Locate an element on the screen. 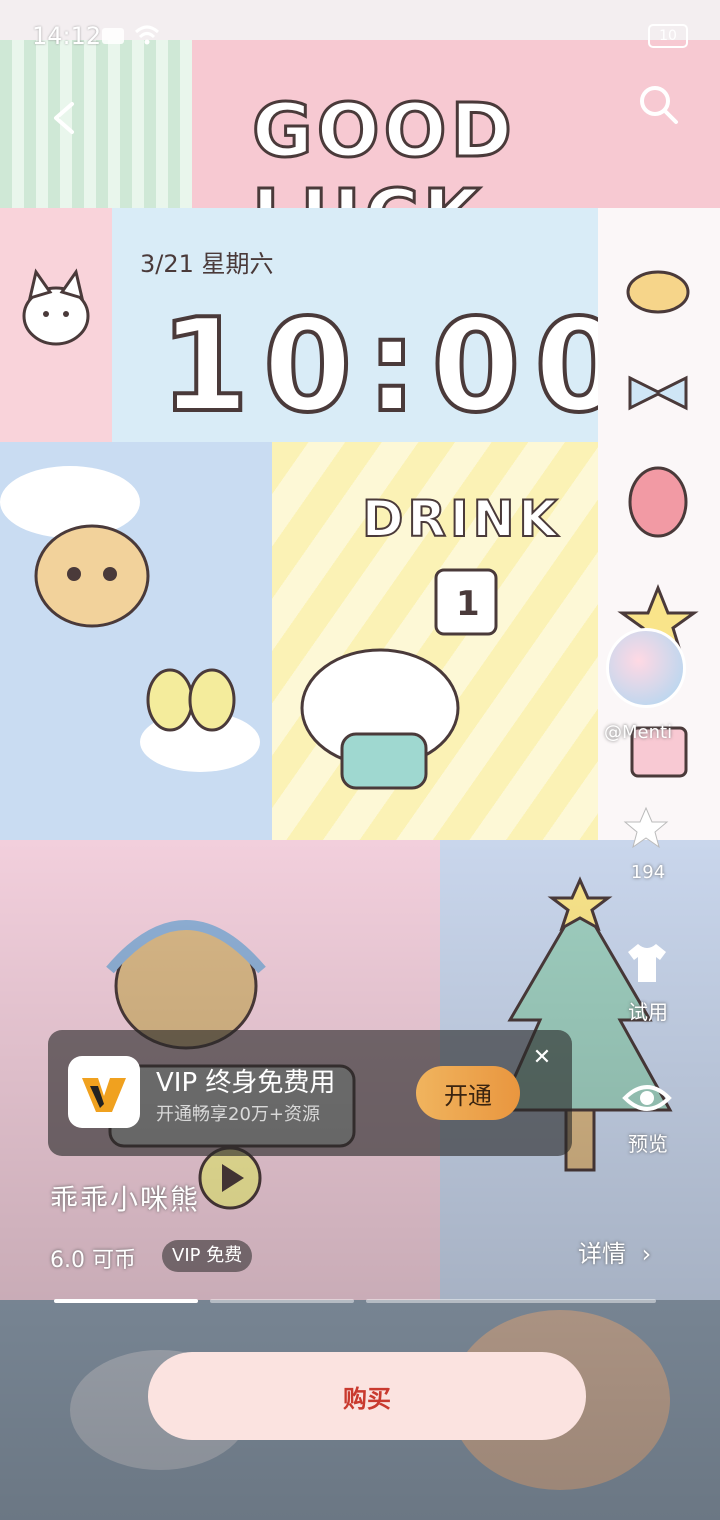 The height and width of the screenshot is (1520, 720). details-link: 详情 › is located at coordinates (614, 1251).